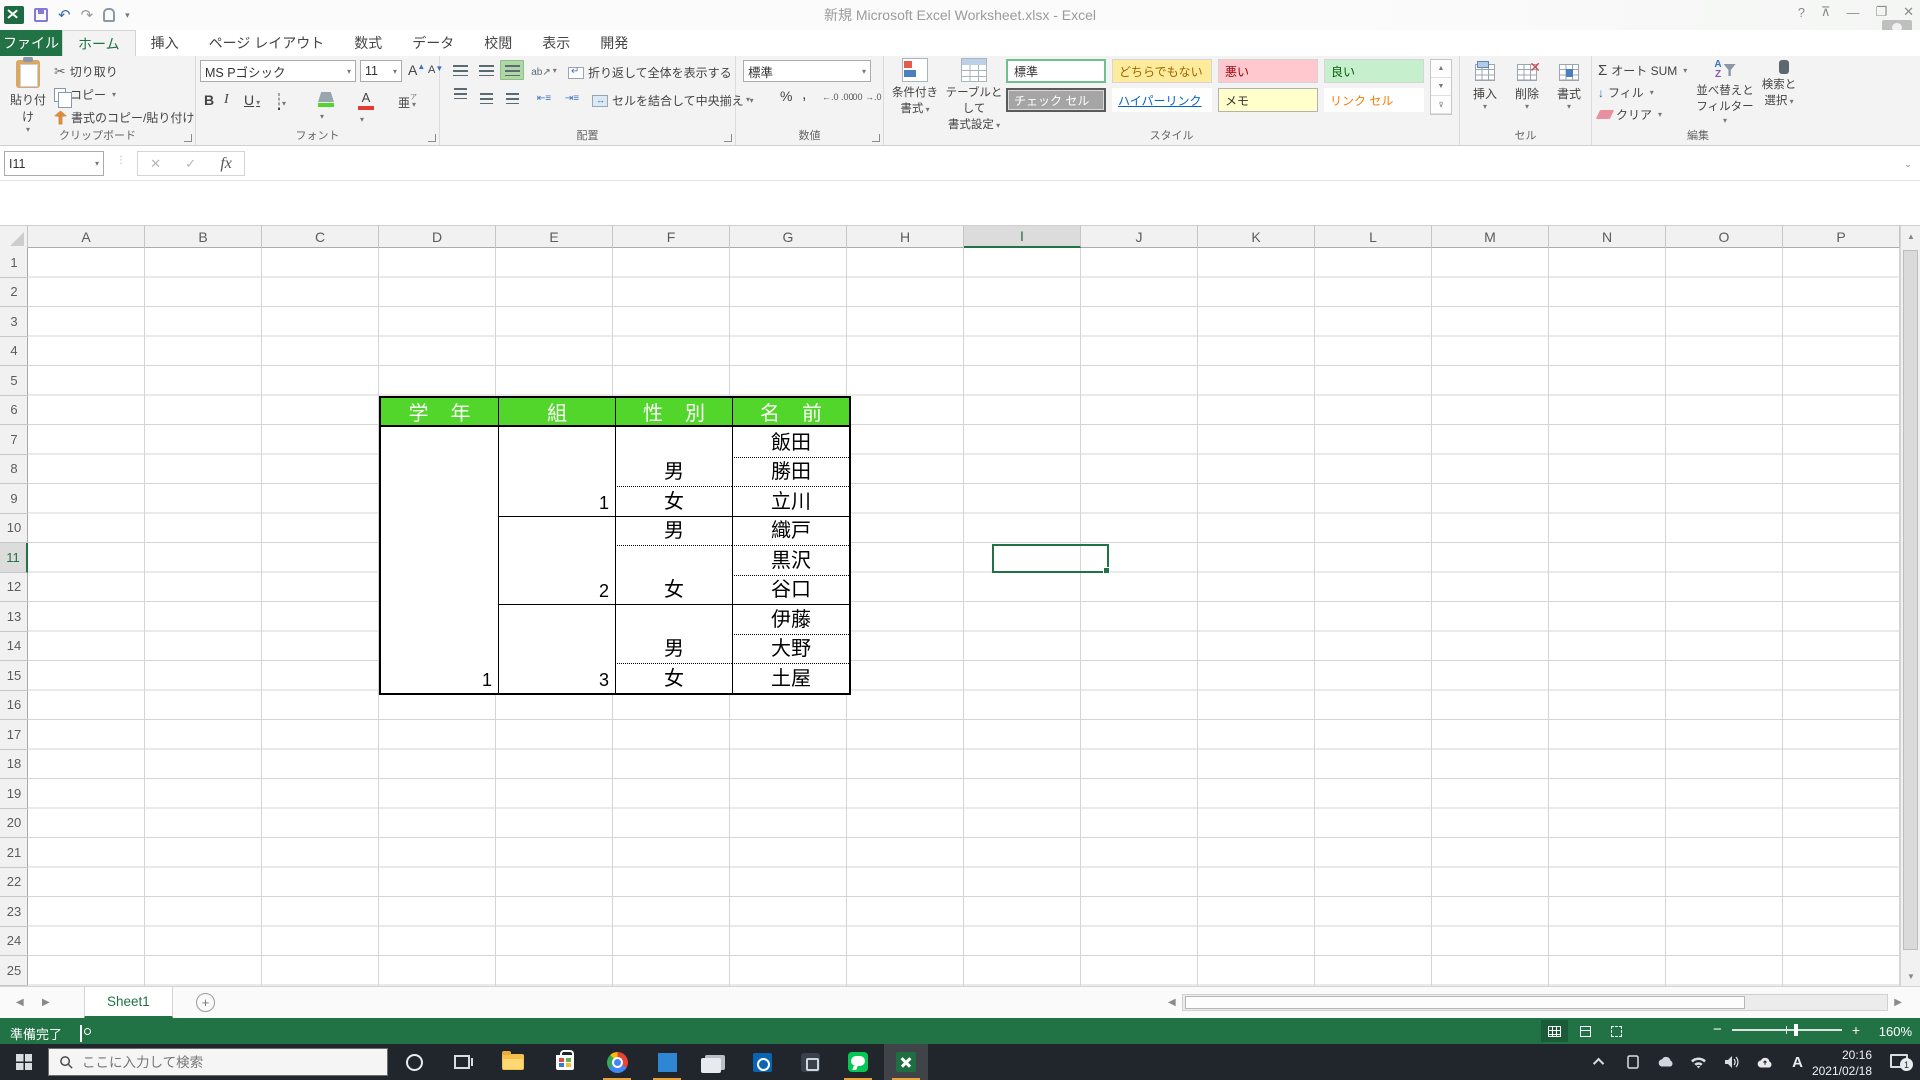 The height and width of the screenshot is (1080, 1920). Describe the element at coordinates (1724, 237) in the screenshot. I see `column-header: O` at that location.